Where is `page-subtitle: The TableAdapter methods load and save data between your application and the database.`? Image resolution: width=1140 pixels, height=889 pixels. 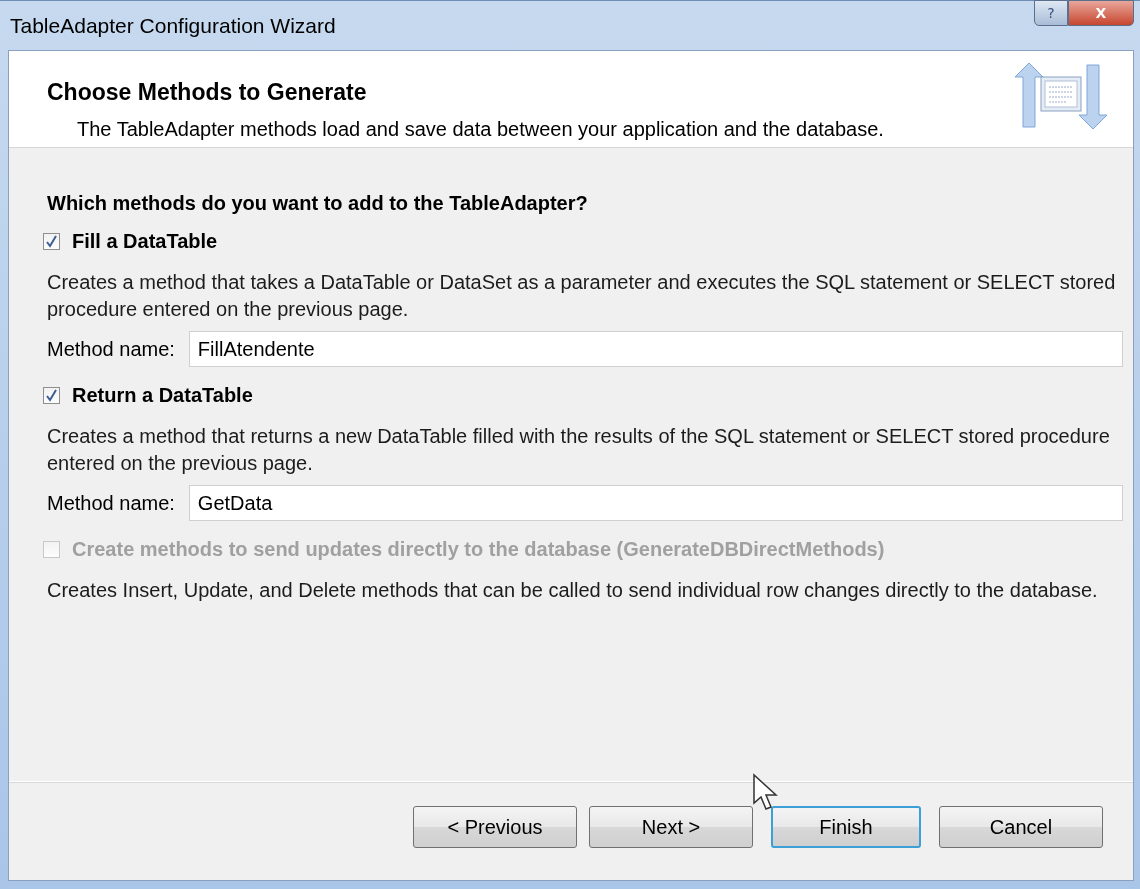
page-subtitle: The TableAdapter methods load and save data between your application and the database. is located at coordinates (480, 129).